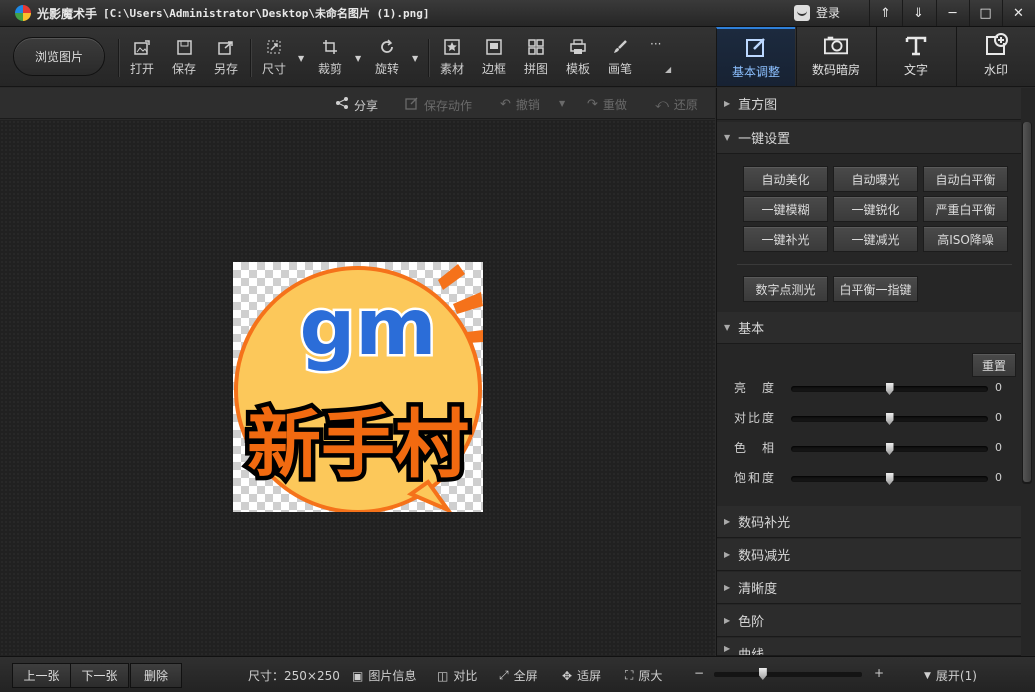 The width and height of the screenshot is (1035, 692). What do you see at coordinates (785, 289) in the screenshot?
I see `digital-spot-metering-button: 数字点测光` at bounding box center [785, 289].